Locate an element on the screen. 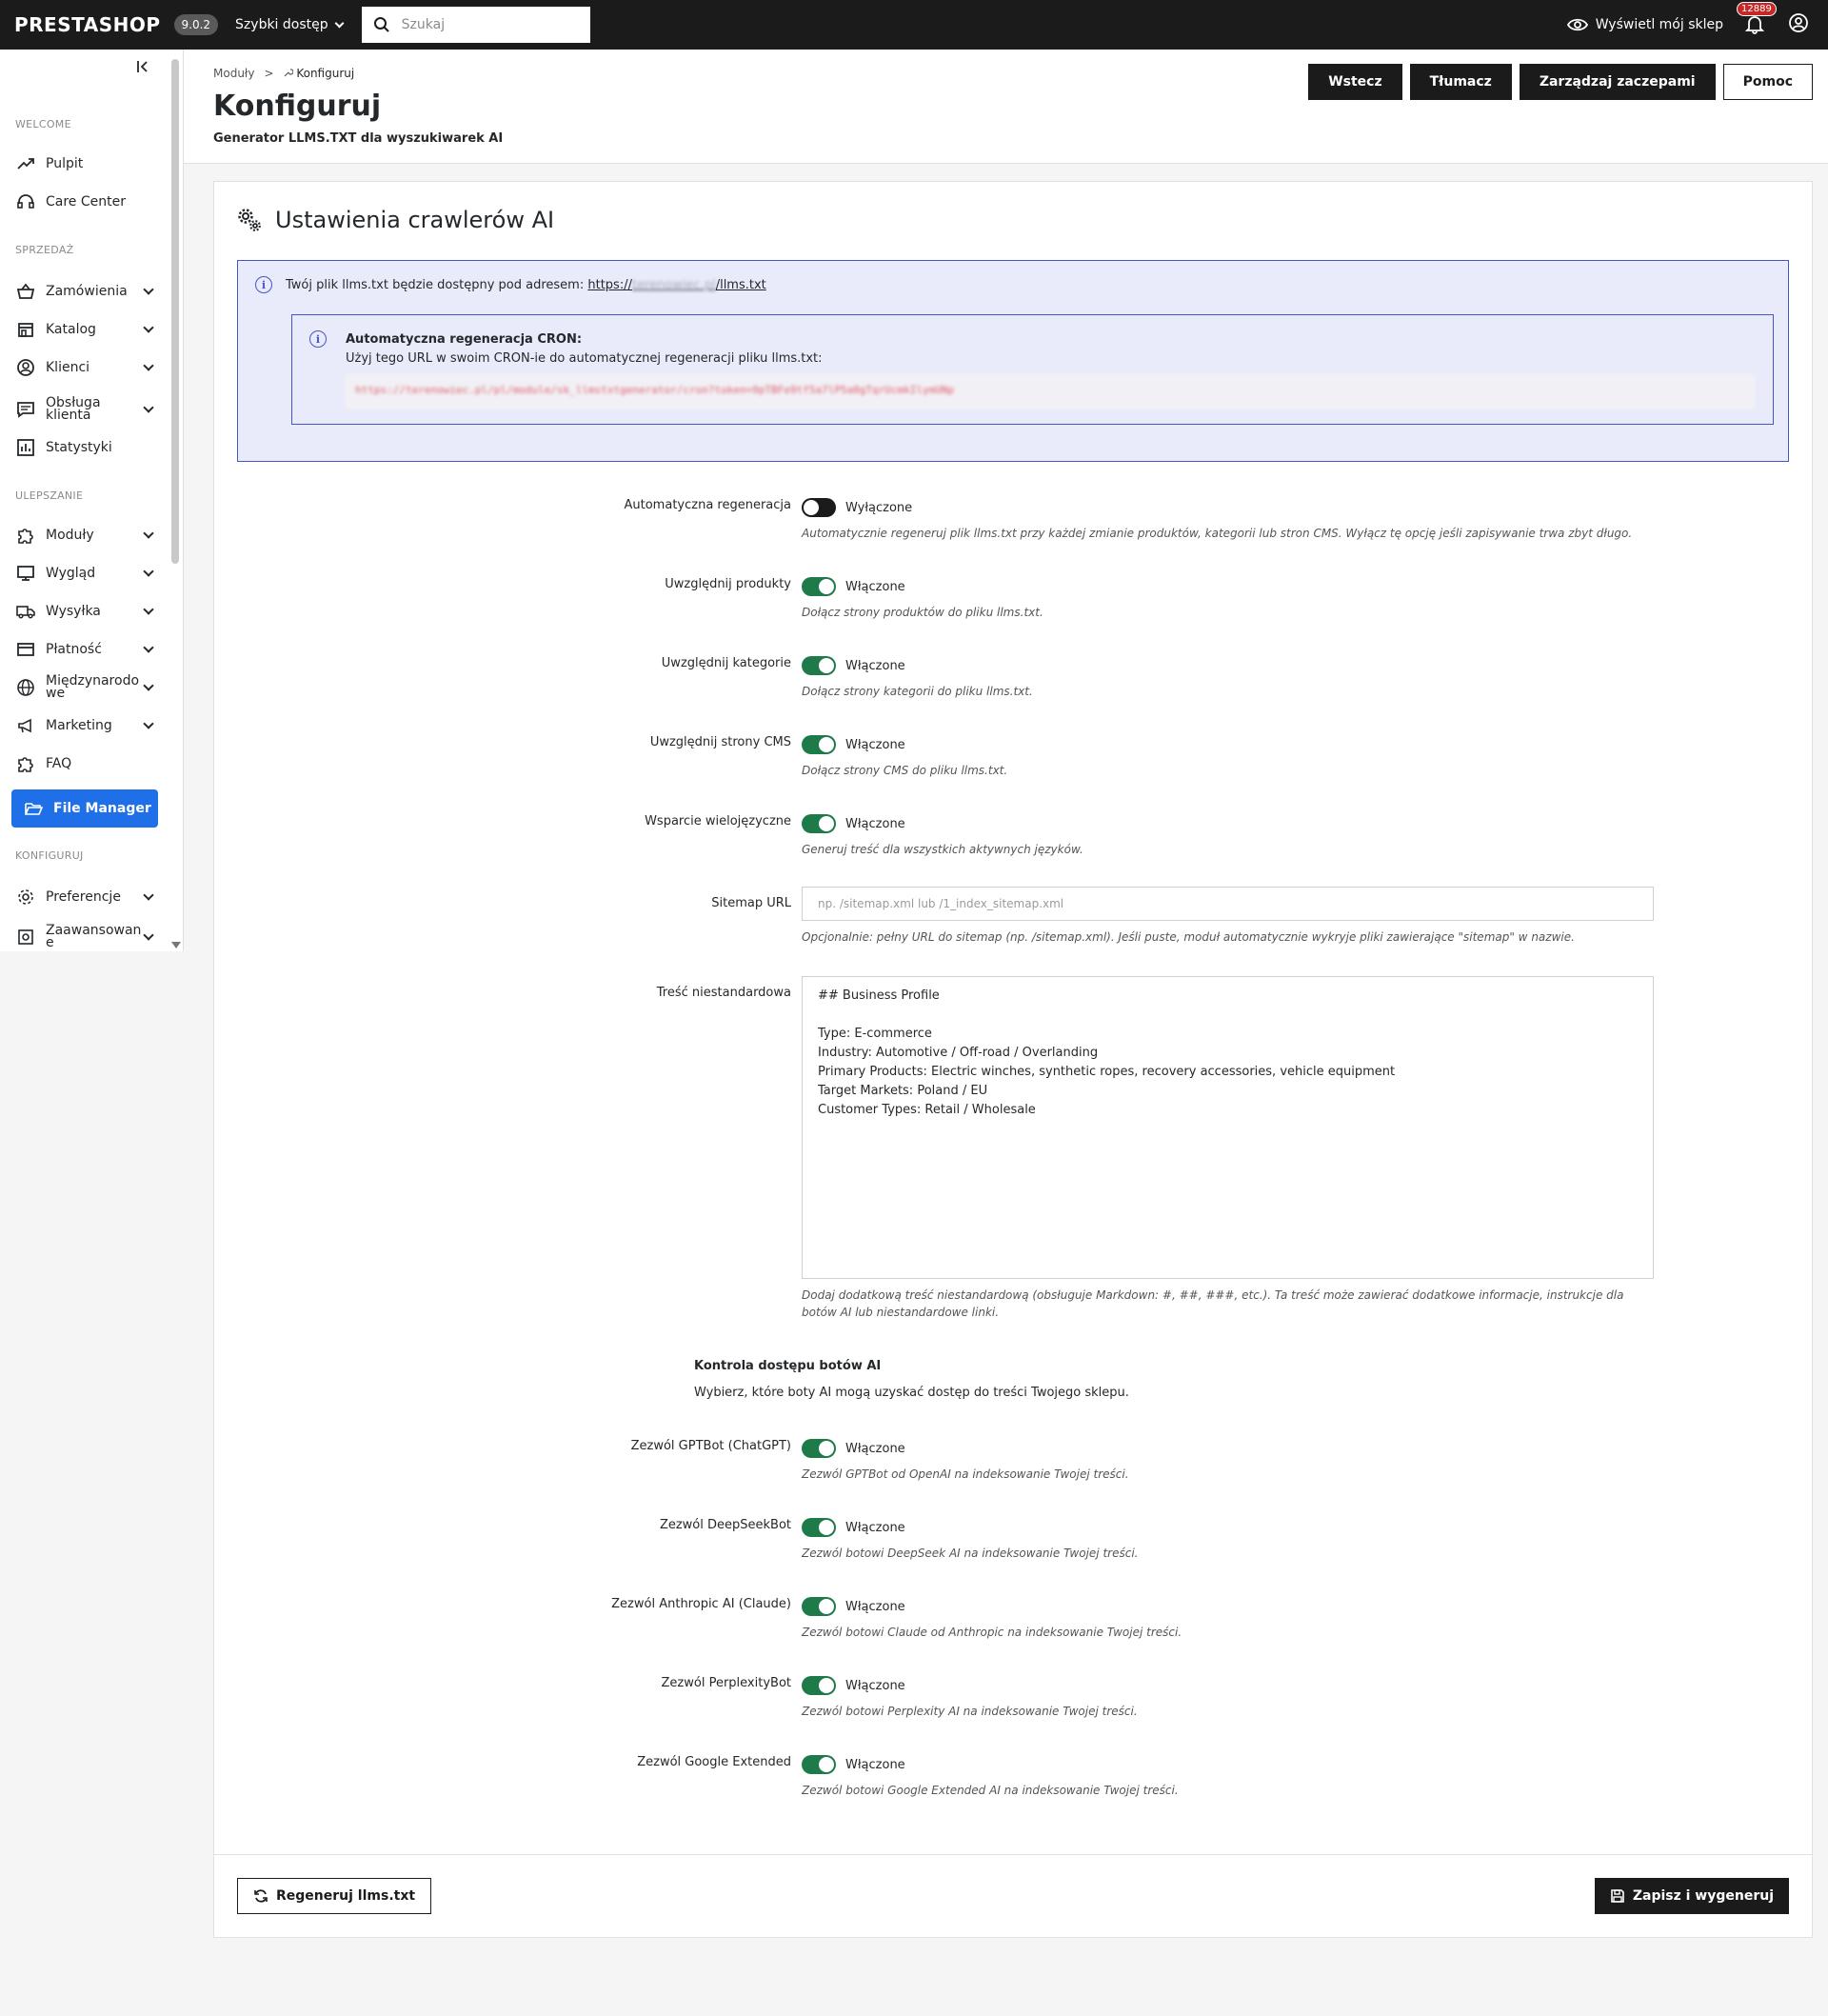  header-toolbar: Wstecz Tłumacz Zarządzaj zaczepami Pomoc is located at coordinates (1560, 82).